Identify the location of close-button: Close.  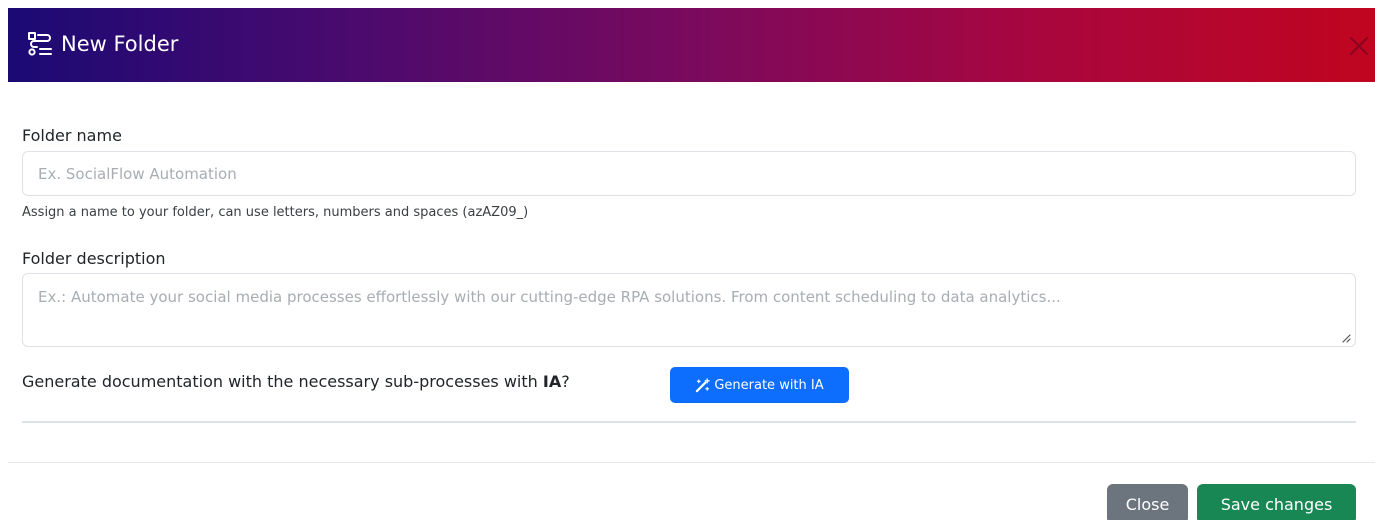
(1147, 502).